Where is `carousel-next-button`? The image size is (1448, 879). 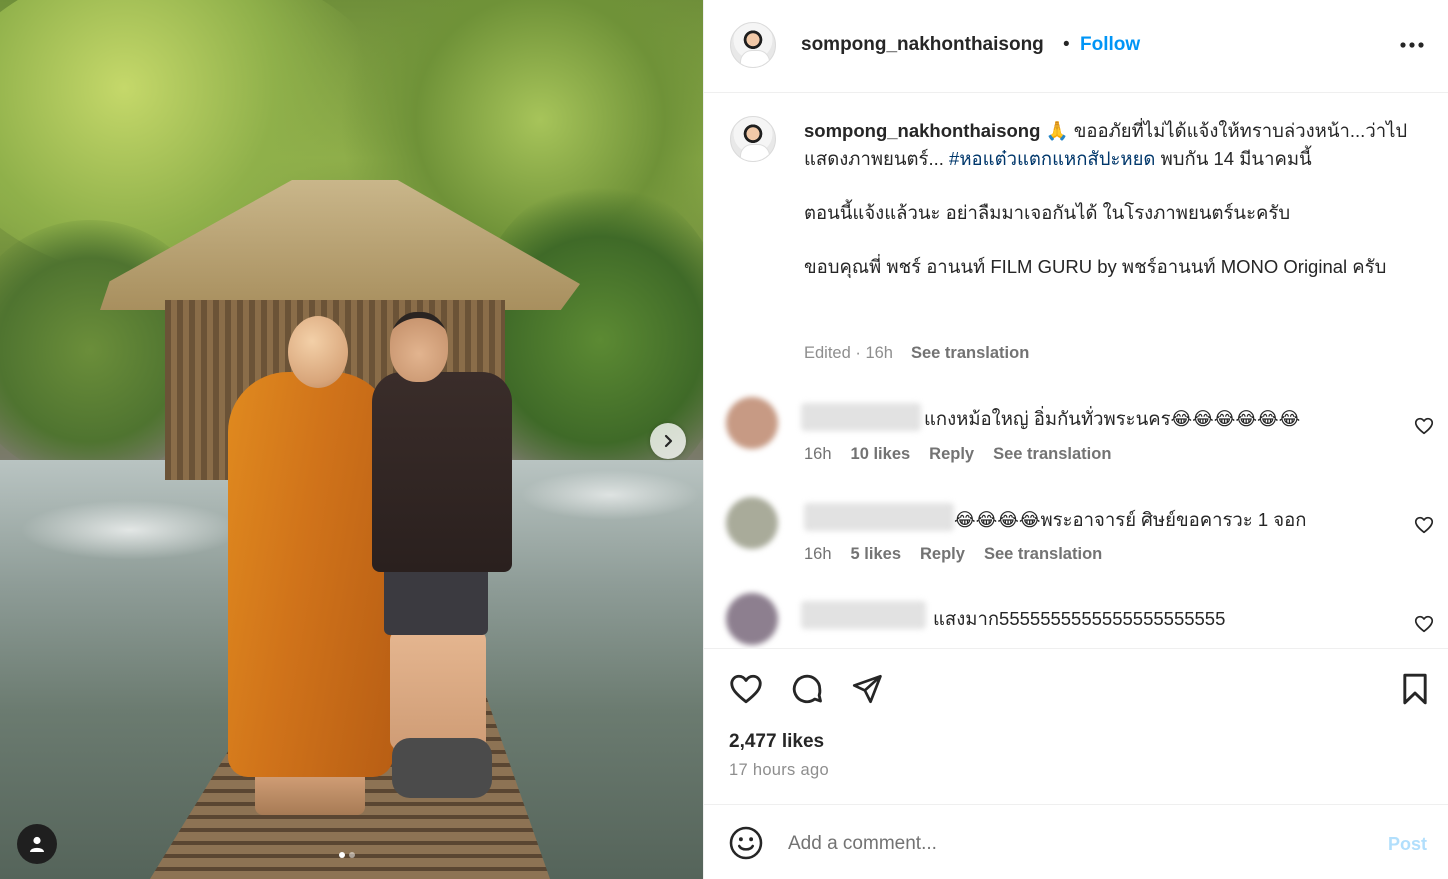 carousel-next-button is located at coordinates (668, 441).